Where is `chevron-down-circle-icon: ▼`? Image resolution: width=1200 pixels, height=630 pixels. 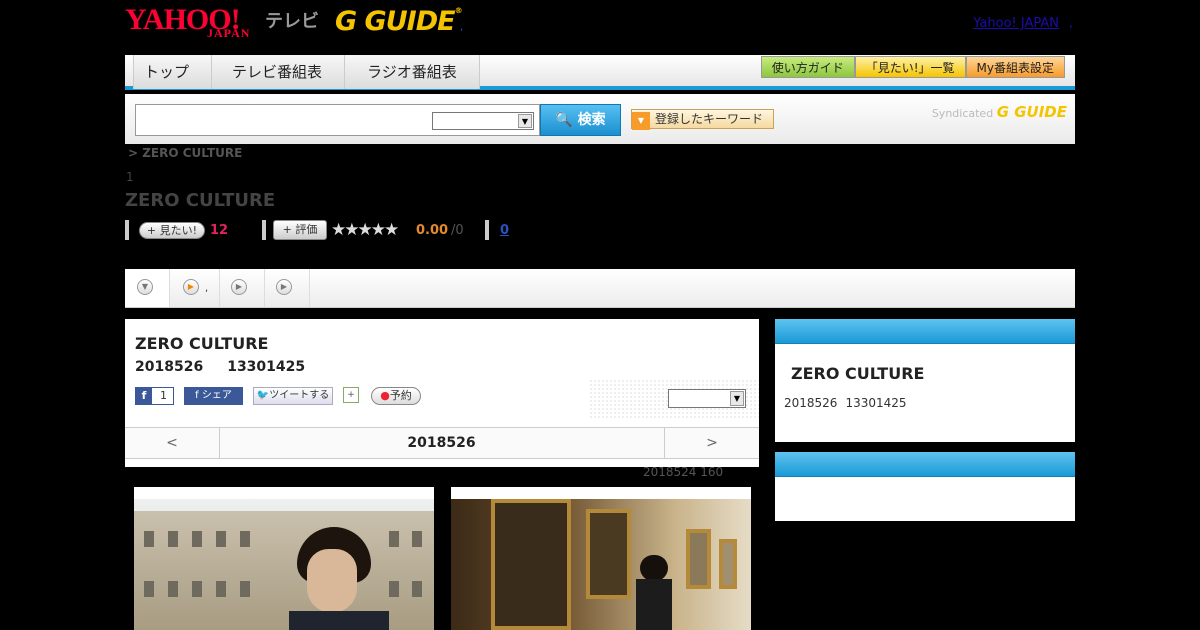 chevron-down-circle-icon: ▼ is located at coordinates (145, 287).